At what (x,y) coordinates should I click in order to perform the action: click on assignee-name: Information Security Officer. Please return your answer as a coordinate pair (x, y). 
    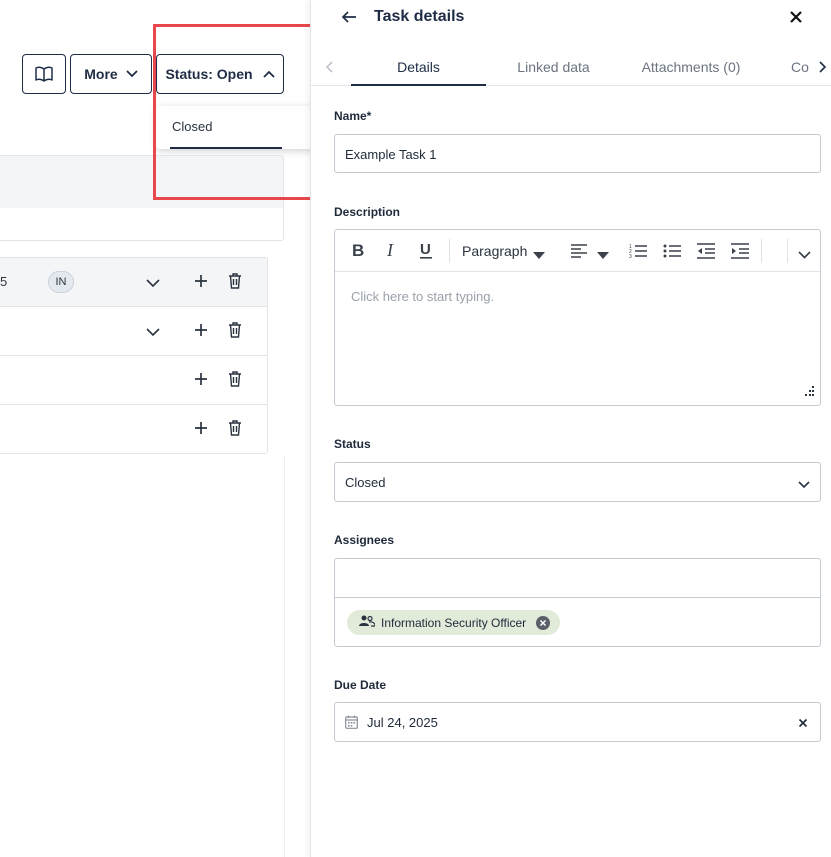
    Looking at the image, I should click on (454, 622).